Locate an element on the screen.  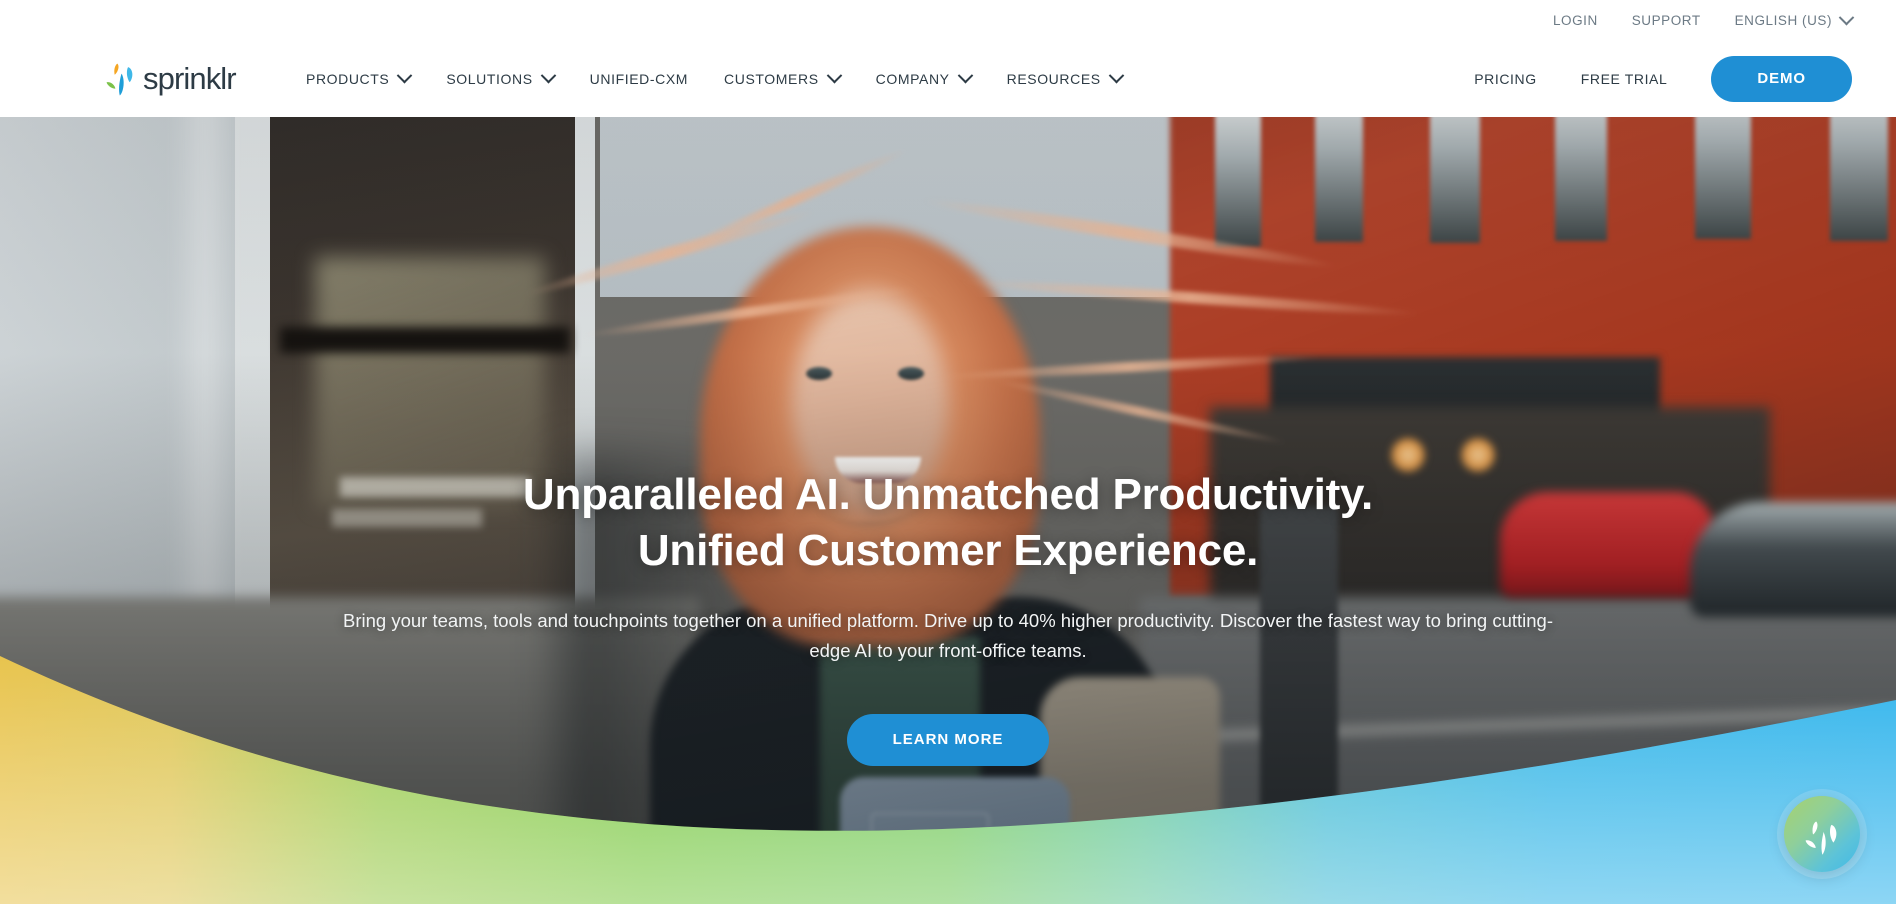
free-trial-link: FREE TRIAL is located at coordinates (1624, 79).